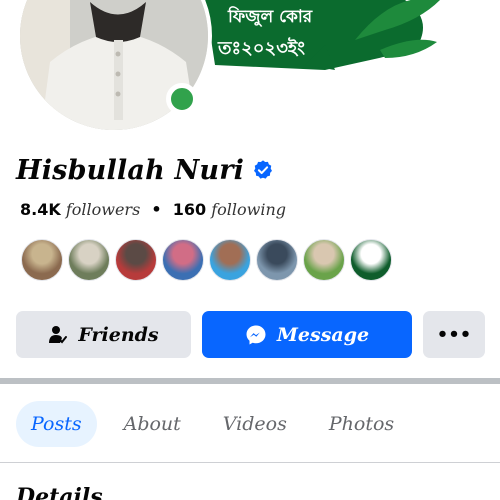  Describe the element at coordinates (59, 492) in the screenshot. I see `details-heading: Details` at that location.